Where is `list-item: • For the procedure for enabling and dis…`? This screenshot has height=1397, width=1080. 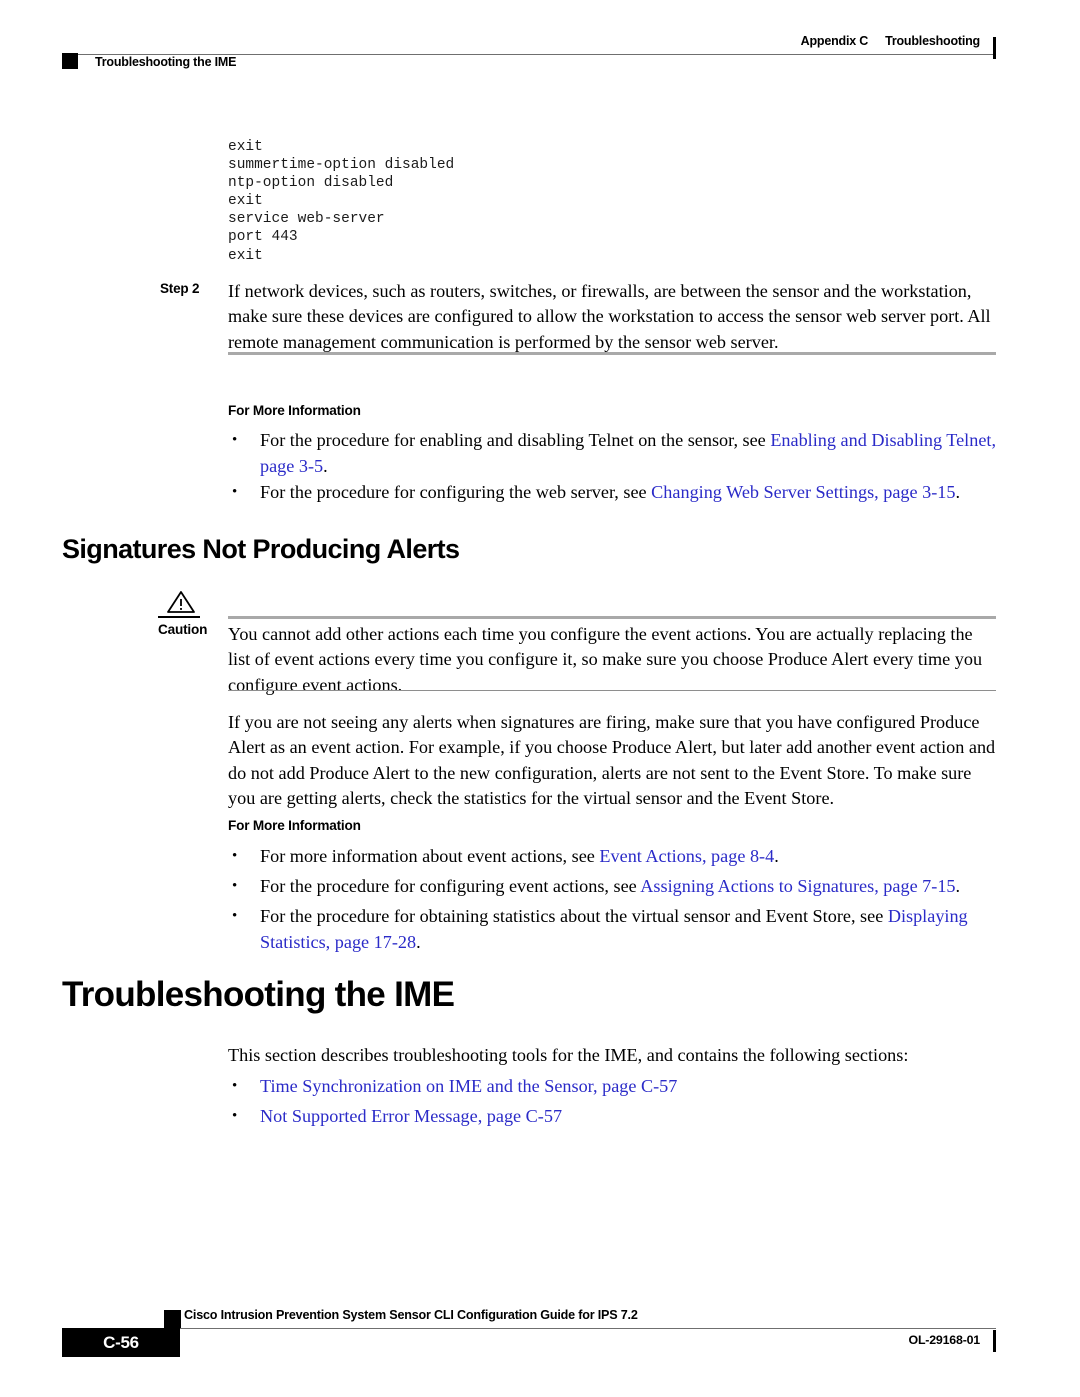 list-item: • For the procedure for enabling and dis… is located at coordinates (615, 453).